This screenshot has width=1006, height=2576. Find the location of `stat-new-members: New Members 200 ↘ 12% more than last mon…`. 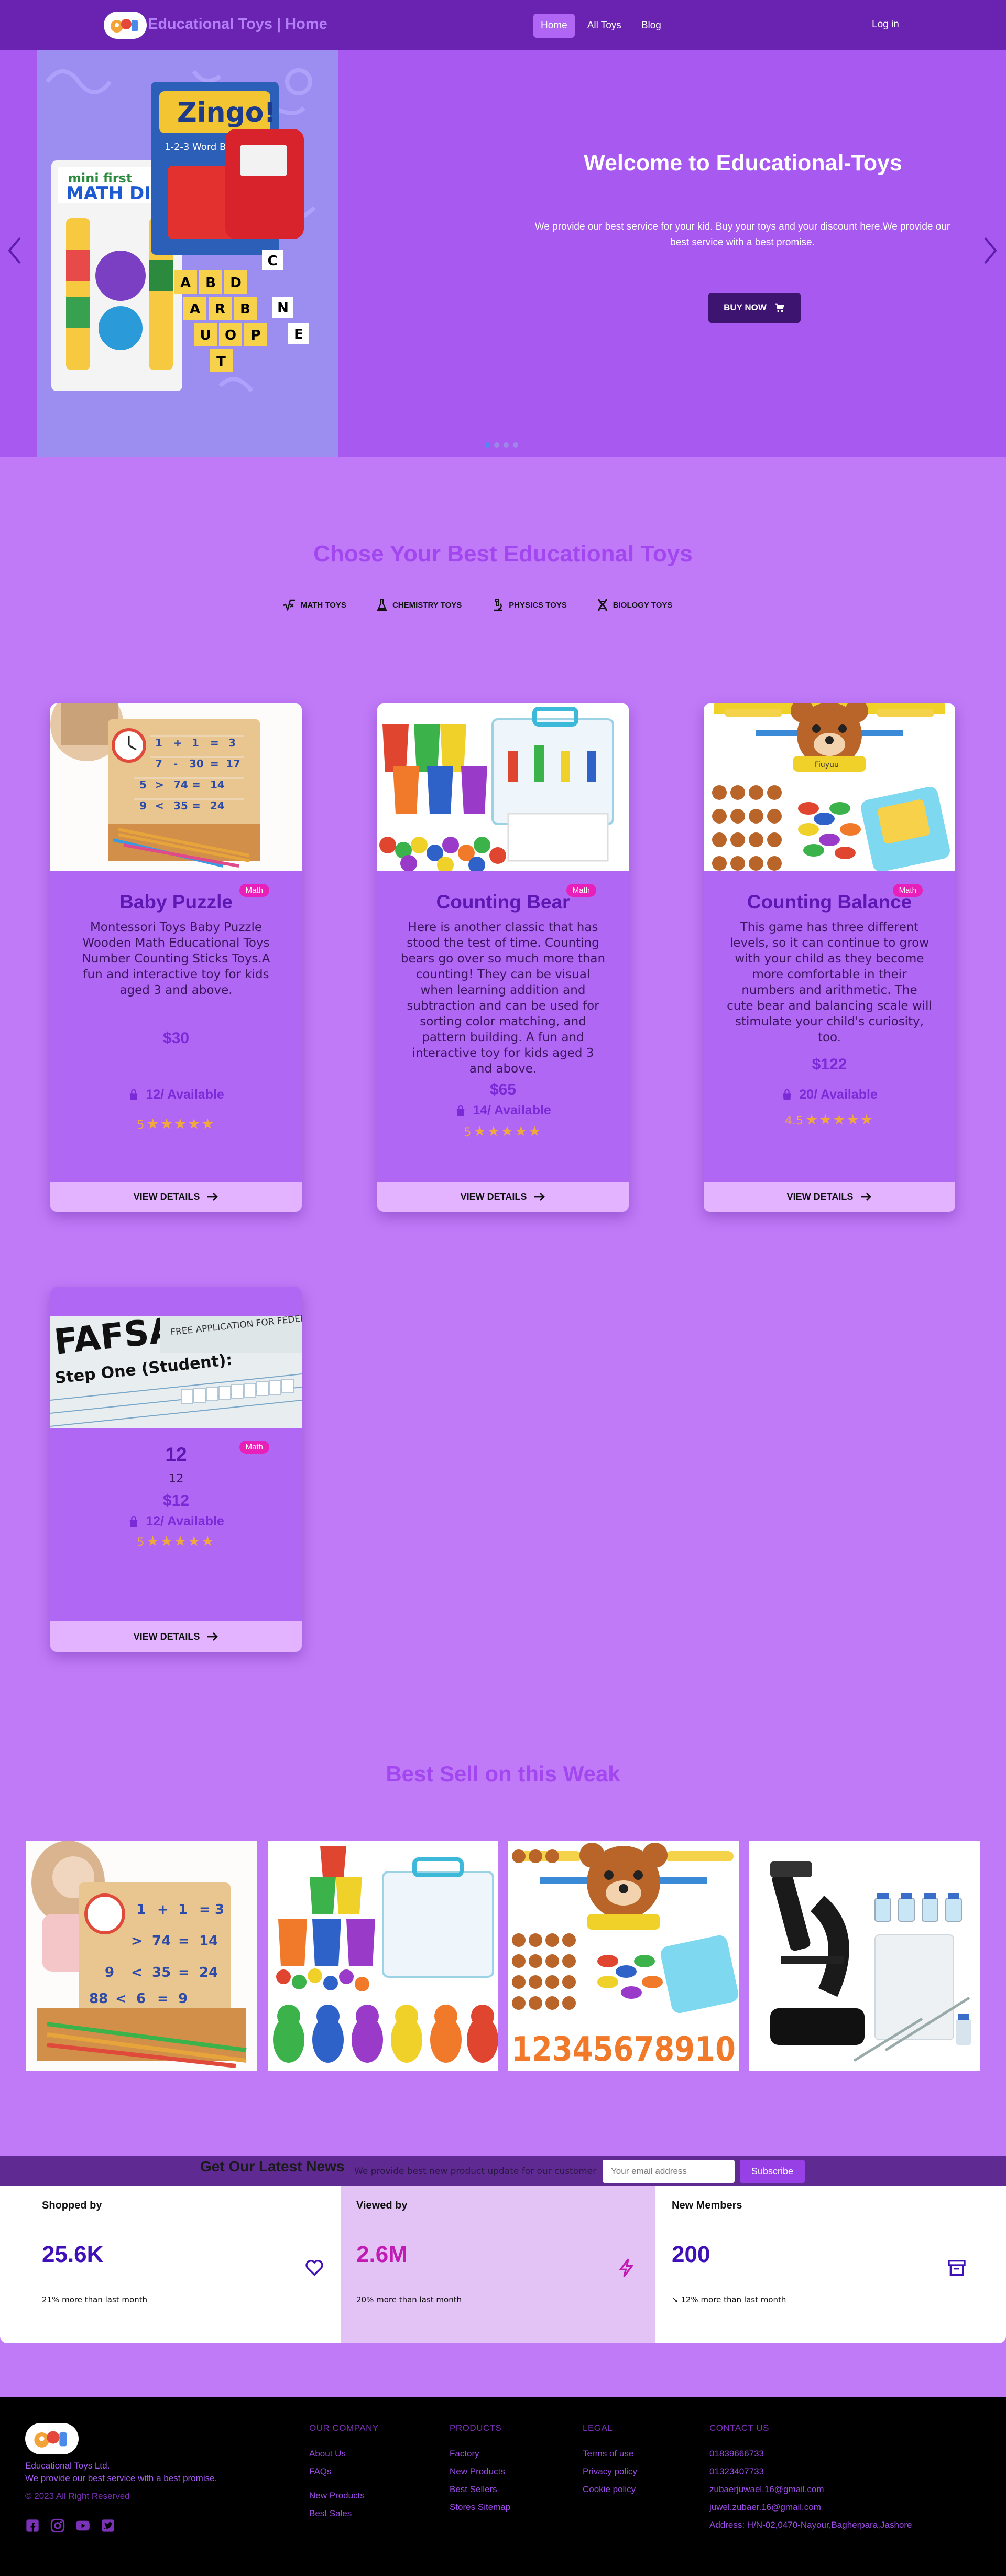

stat-new-members: New Members 200 ↘ 12% more than last mon… is located at coordinates (830, 2264).